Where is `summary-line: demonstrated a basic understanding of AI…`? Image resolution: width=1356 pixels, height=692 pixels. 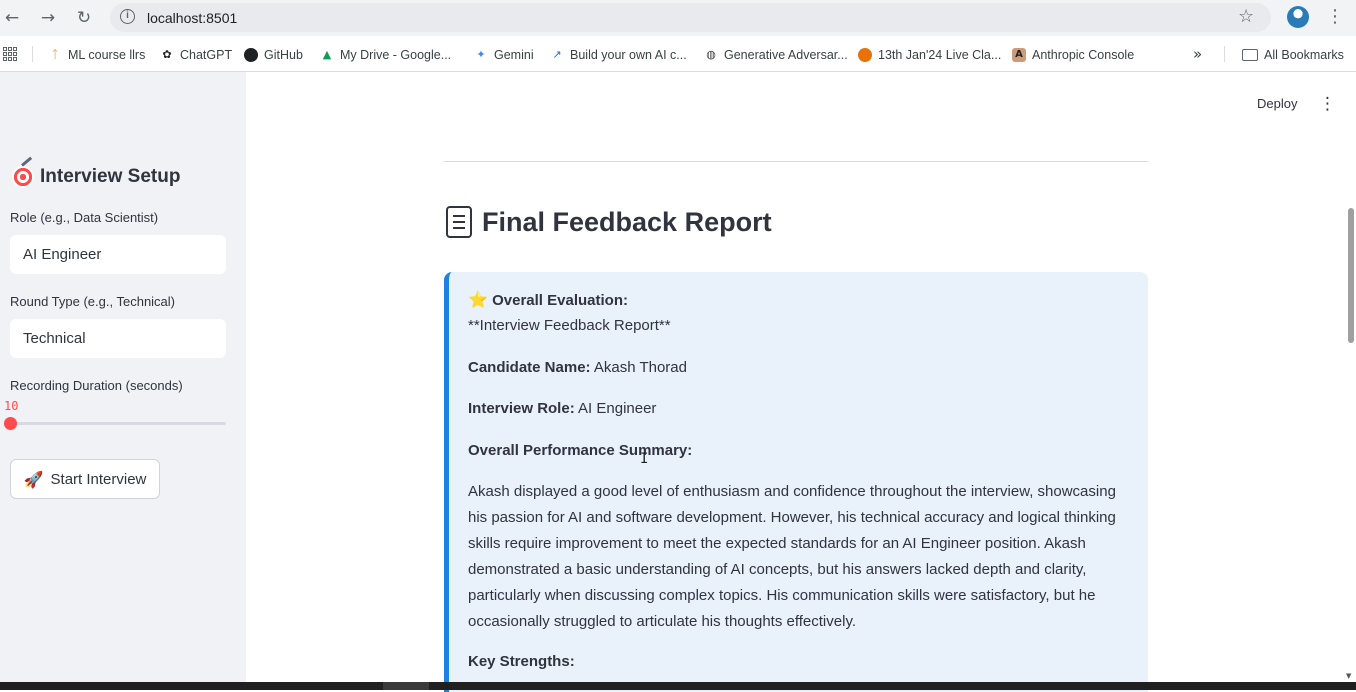 summary-line: demonstrated a basic understanding of AI… is located at coordinates (777, 569).